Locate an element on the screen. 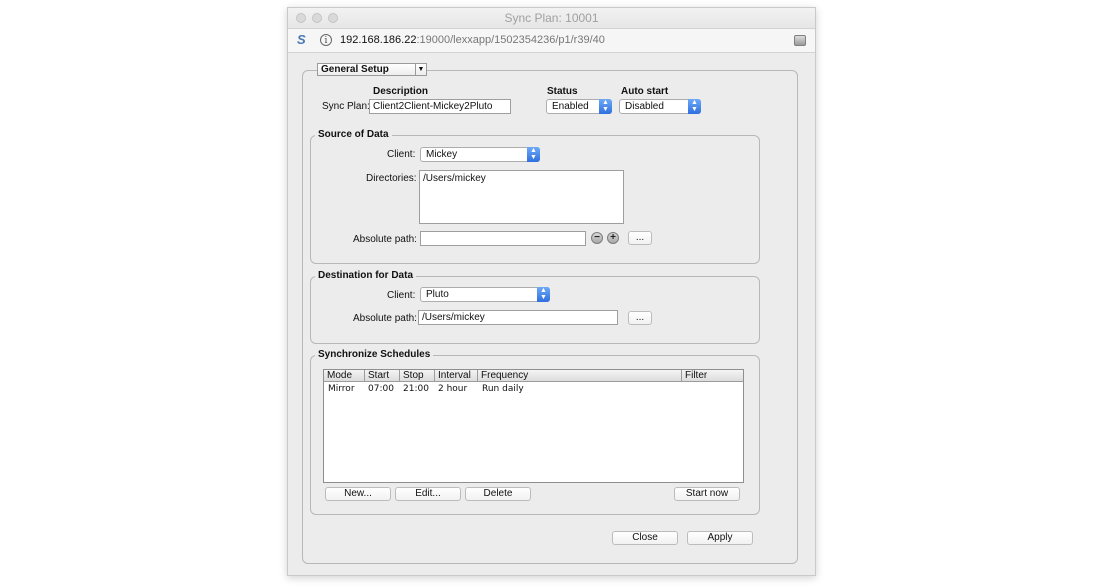 Image resolution: width=1100 pixels, height=587 pixels. mode-selector-value: General Setup is located at coordinates (355, 69).